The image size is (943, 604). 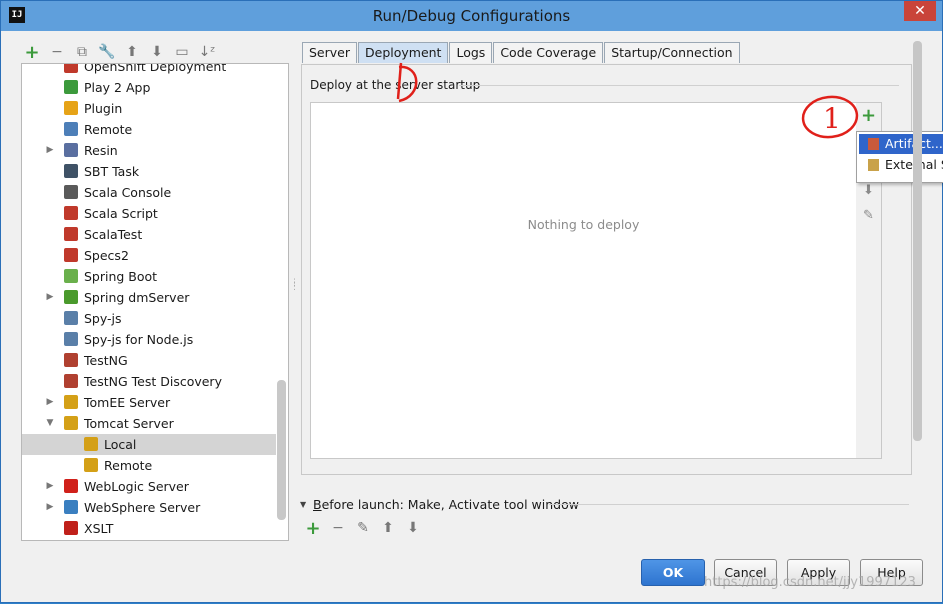 I want to click on move-down-icon: ⬇, so click(x=413, y=528).